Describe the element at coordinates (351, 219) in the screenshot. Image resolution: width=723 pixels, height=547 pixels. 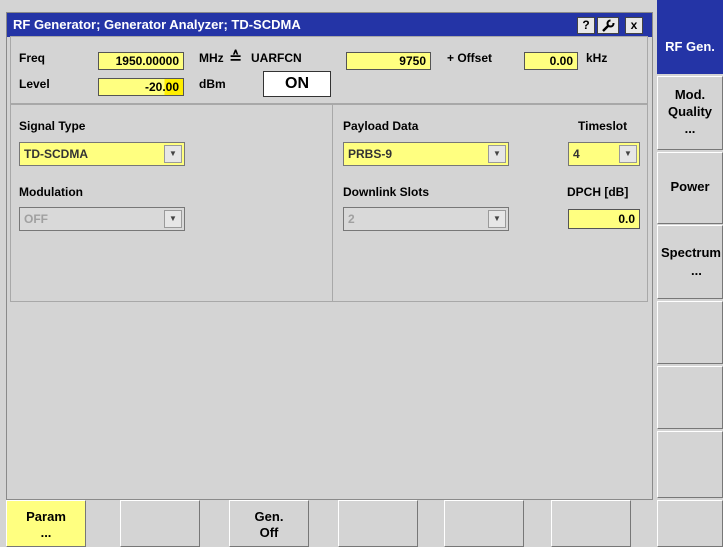
I see `downlink-slots-value: 2` at that location.